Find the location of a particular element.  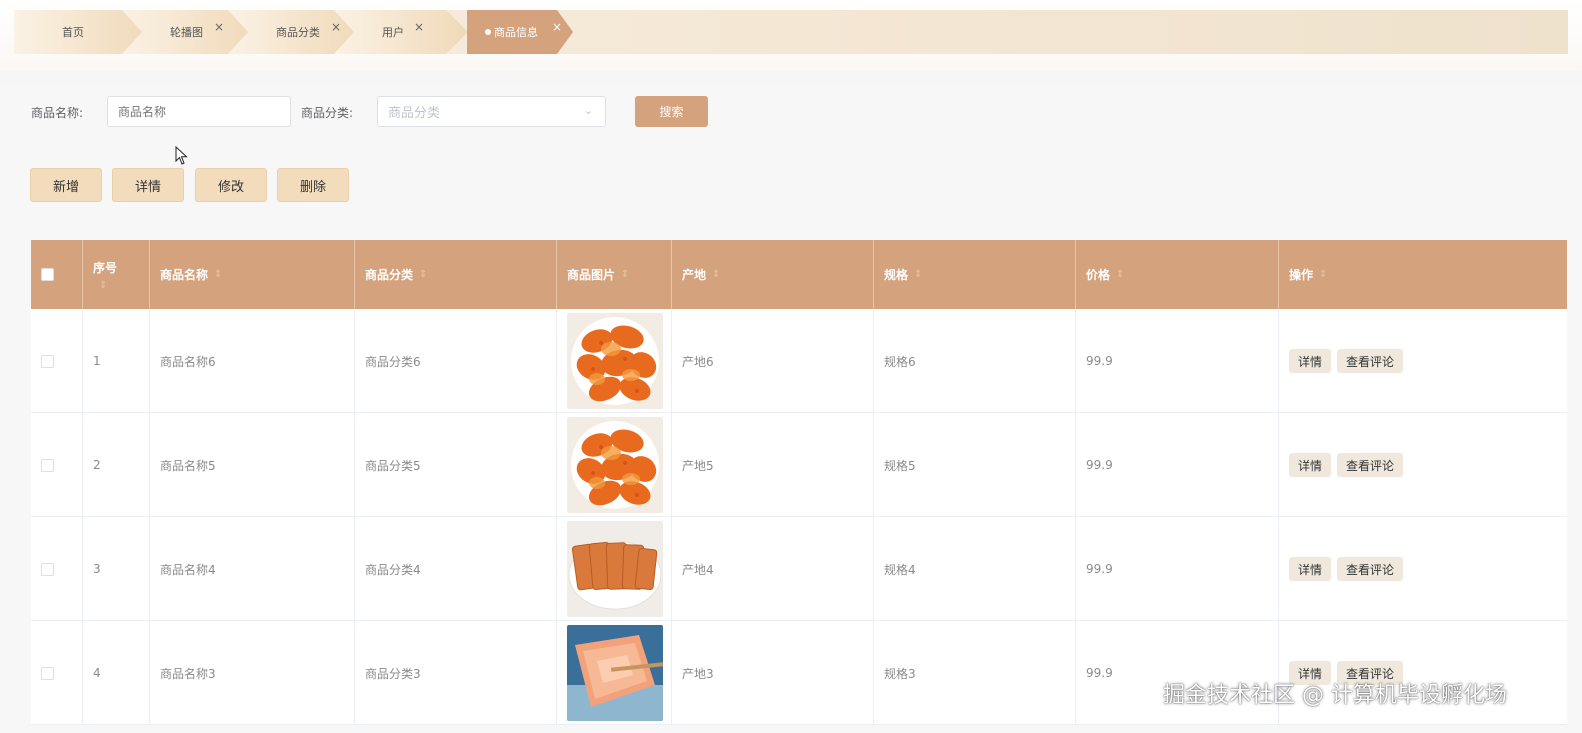

watermark-text: 掘金技术社区 @ 计算机毕设孵化场 is located at coordinates (1335, 695).